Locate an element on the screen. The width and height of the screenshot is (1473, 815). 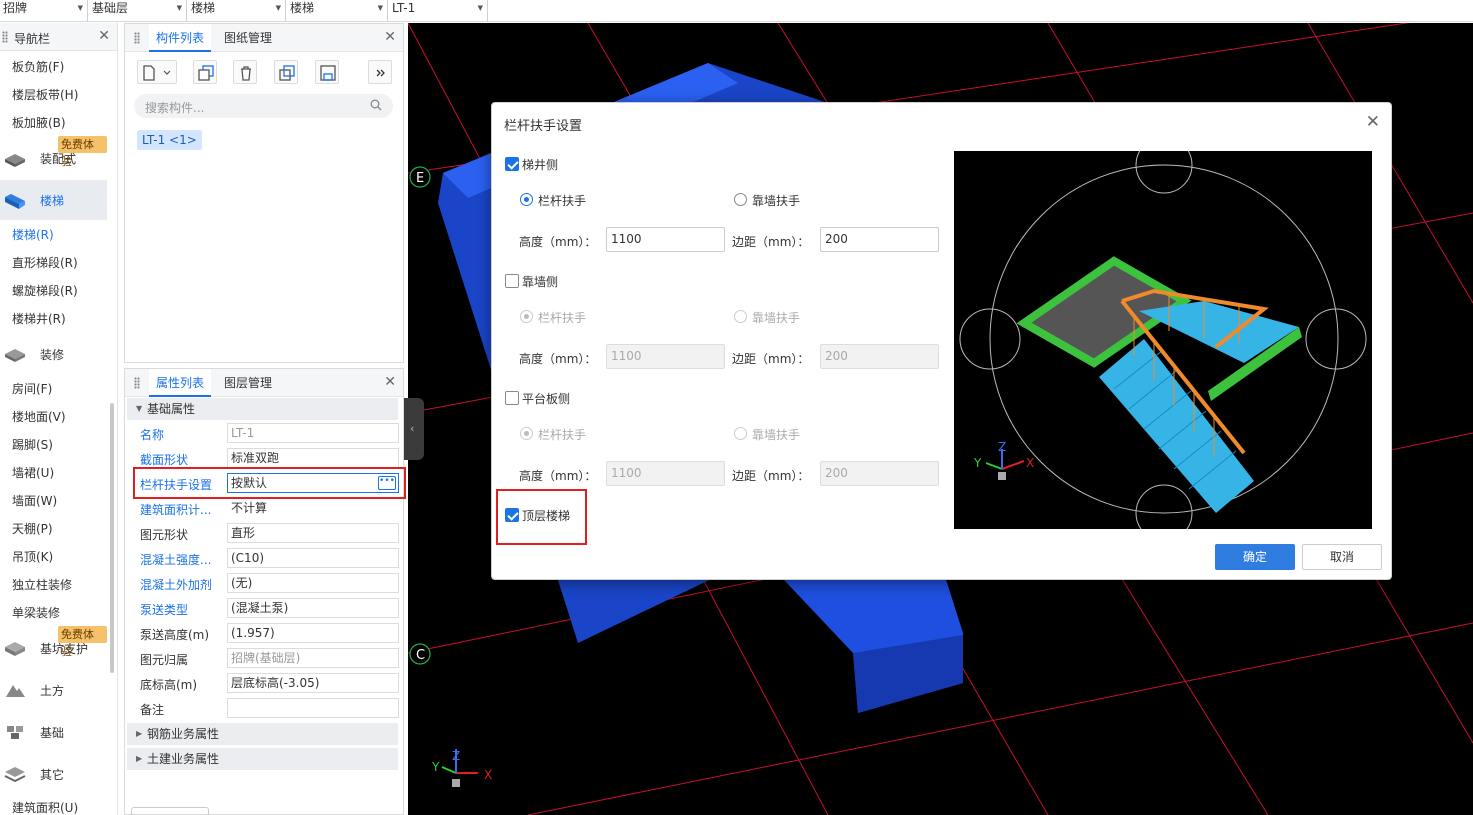
save-button is located at coordinates (327, 72).